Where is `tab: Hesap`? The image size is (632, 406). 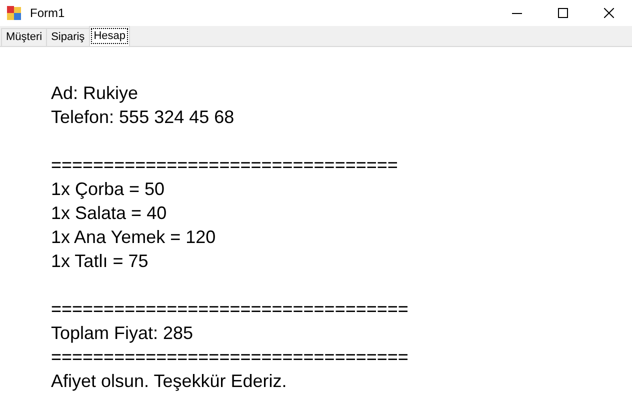 tab: Hesap is located at coordinates (109, 36).